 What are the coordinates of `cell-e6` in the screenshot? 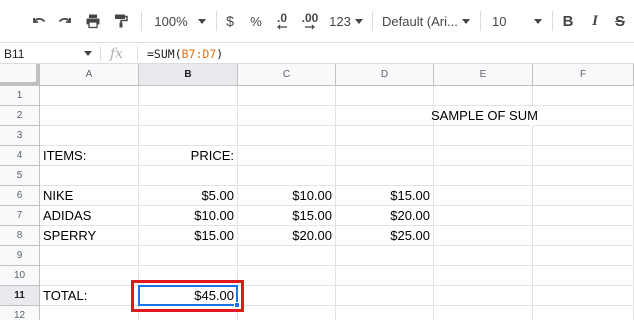 It's located at (483, 196).